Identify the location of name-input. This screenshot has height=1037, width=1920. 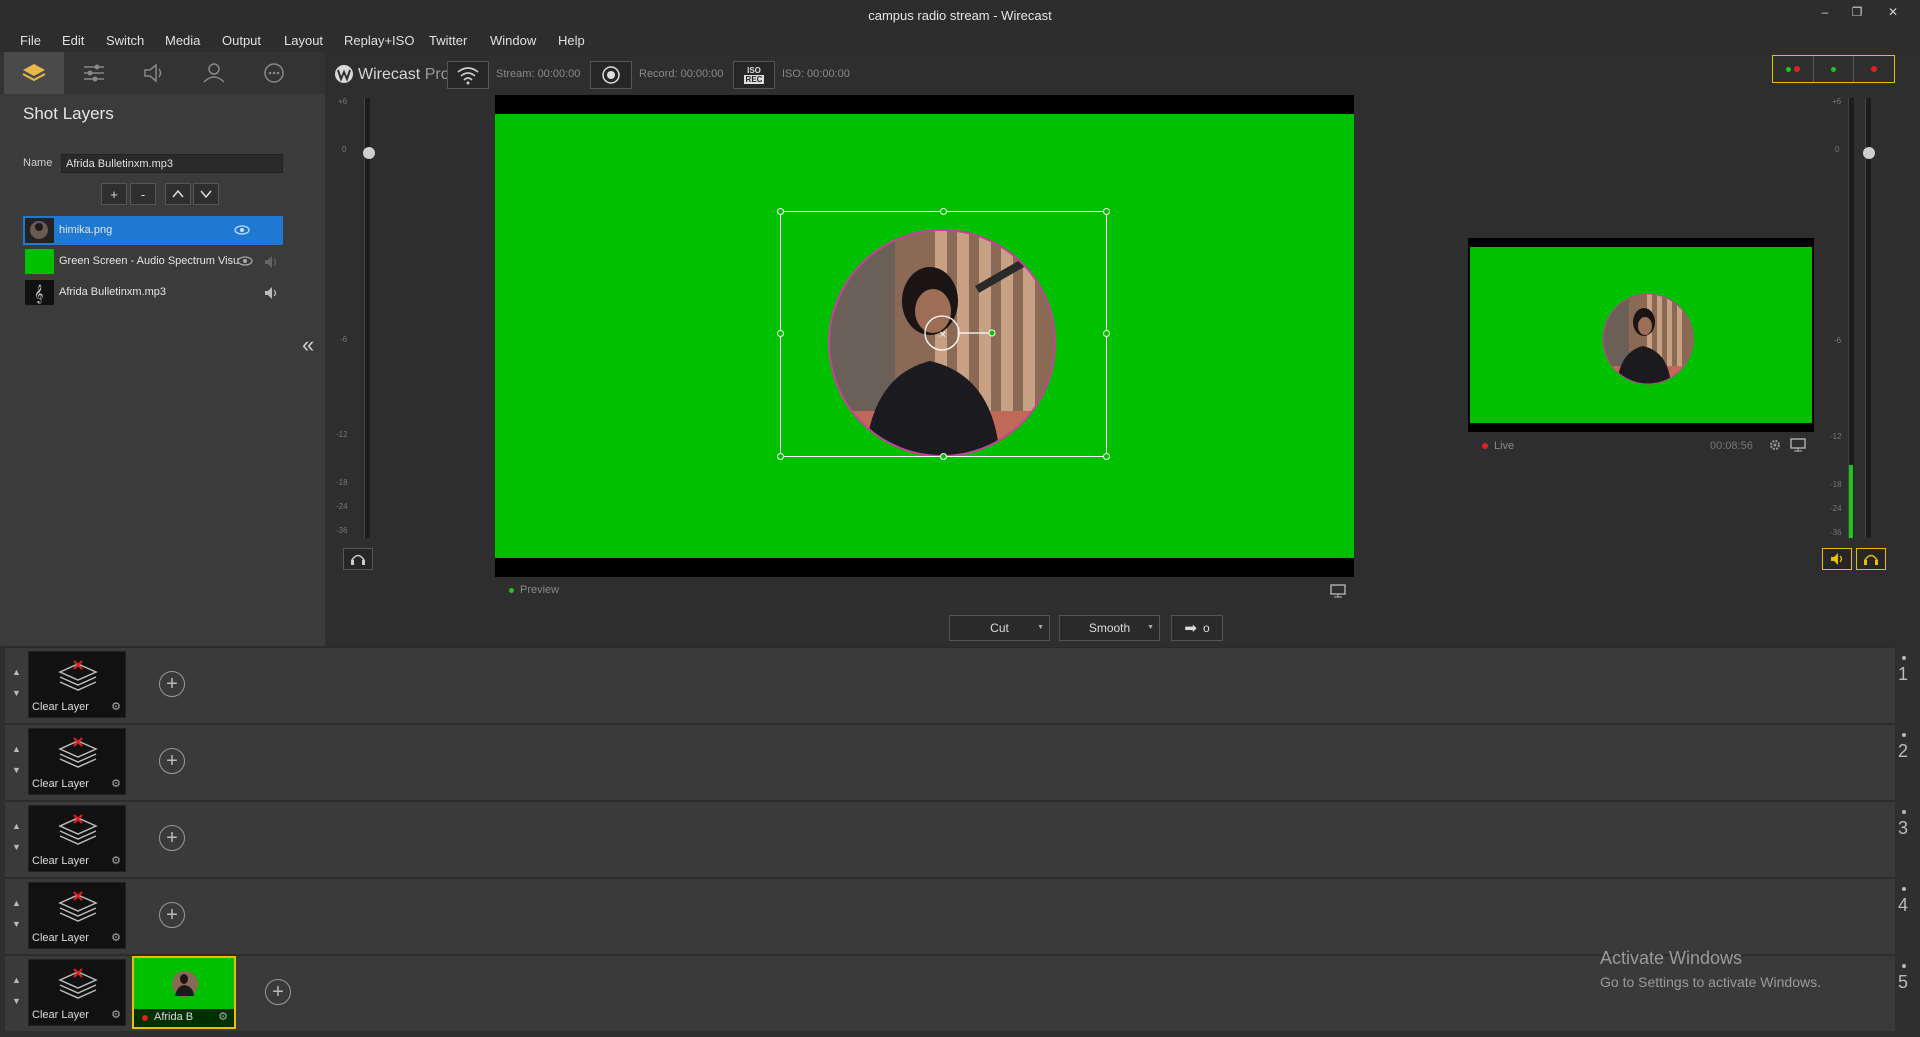
(172, 163).